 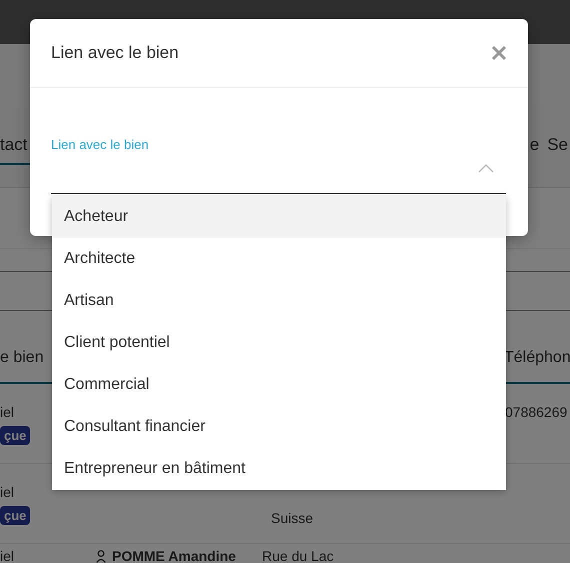 What do you see at coordinates (555, 146) in the screenshot?
I see `tab: Se` at bounding box center [555, 146].